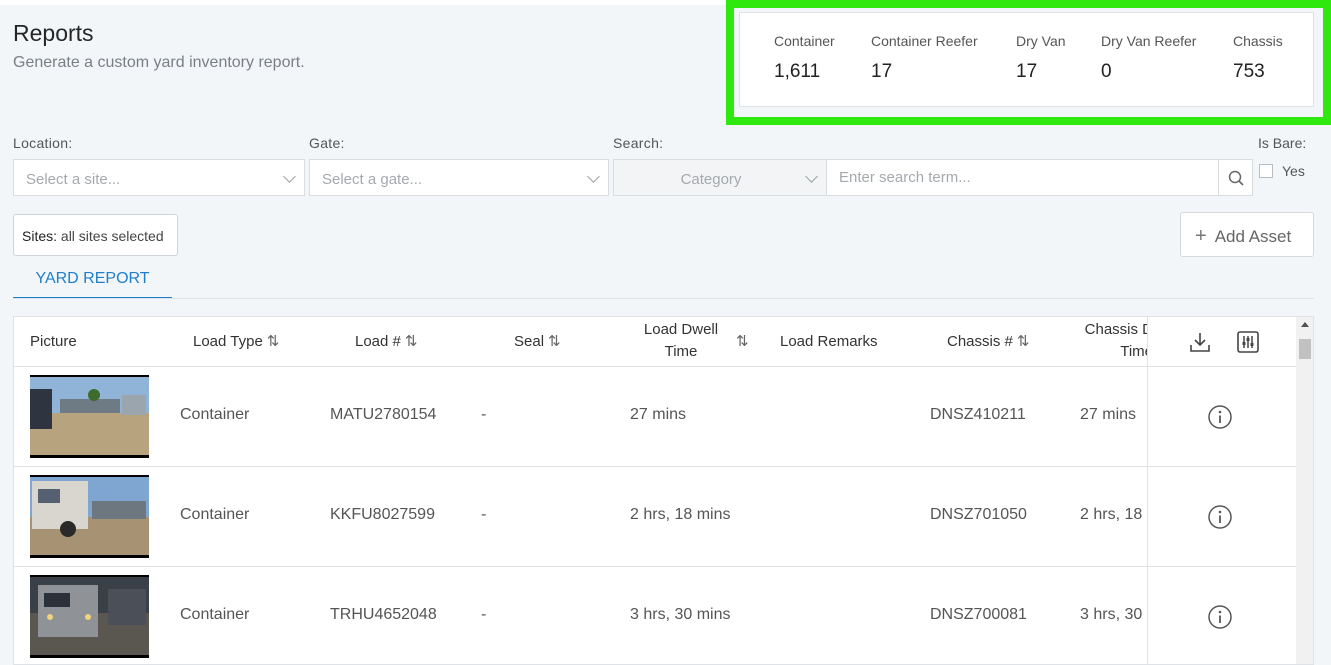  I want to click on tab-divider, so click(663, 298).